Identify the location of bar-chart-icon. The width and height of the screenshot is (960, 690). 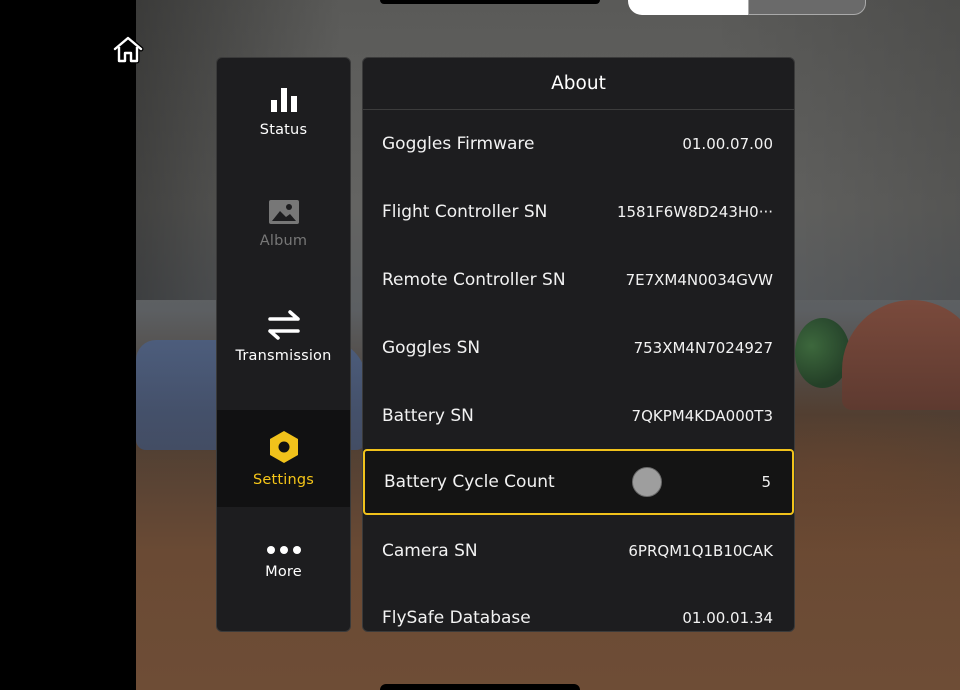
(283, 99).